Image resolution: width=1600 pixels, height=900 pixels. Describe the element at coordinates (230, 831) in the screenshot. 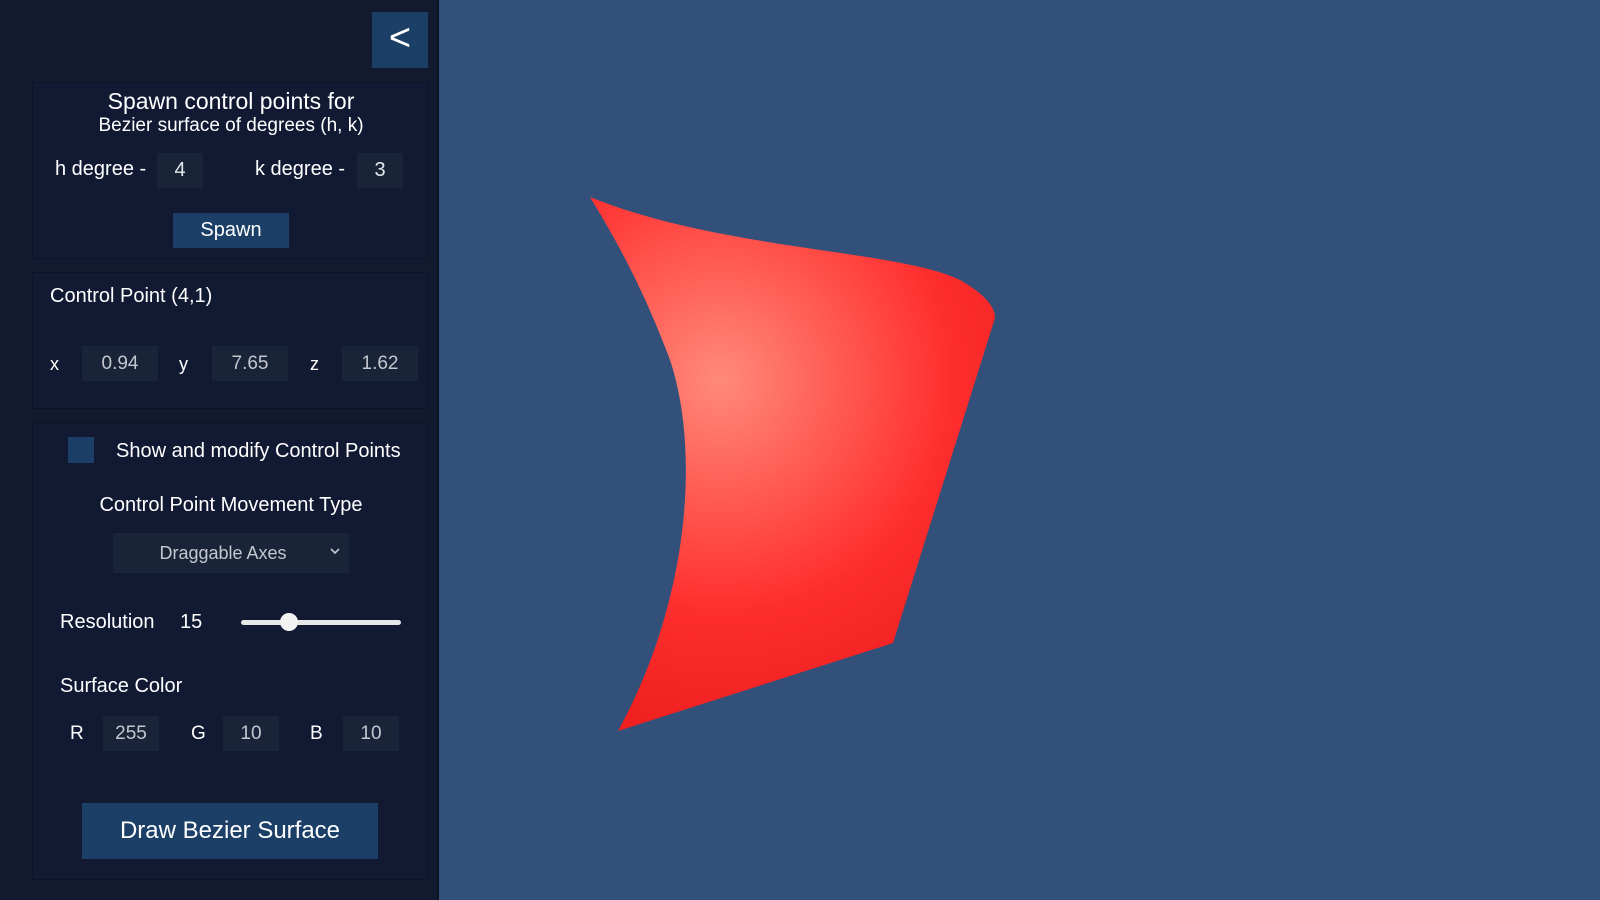

I see `draw-bezier-surface-button: Draw Bezier Surface` at that location.